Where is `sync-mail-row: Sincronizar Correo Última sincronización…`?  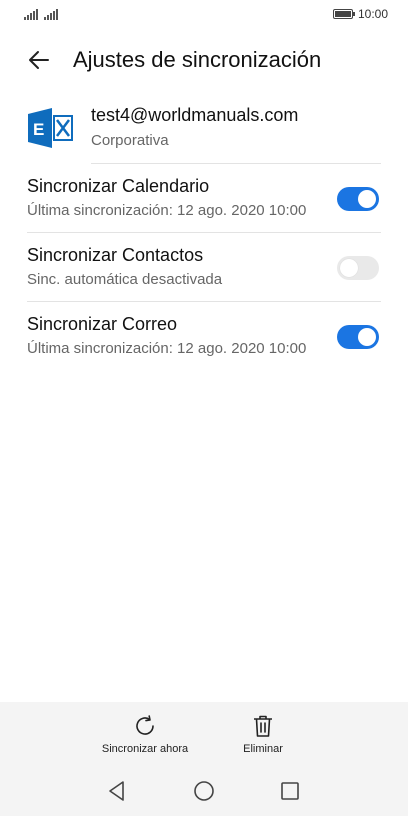 sync-mail-row: Sincronizar Correo Última sincronización… is located at coordinates (204, 338).